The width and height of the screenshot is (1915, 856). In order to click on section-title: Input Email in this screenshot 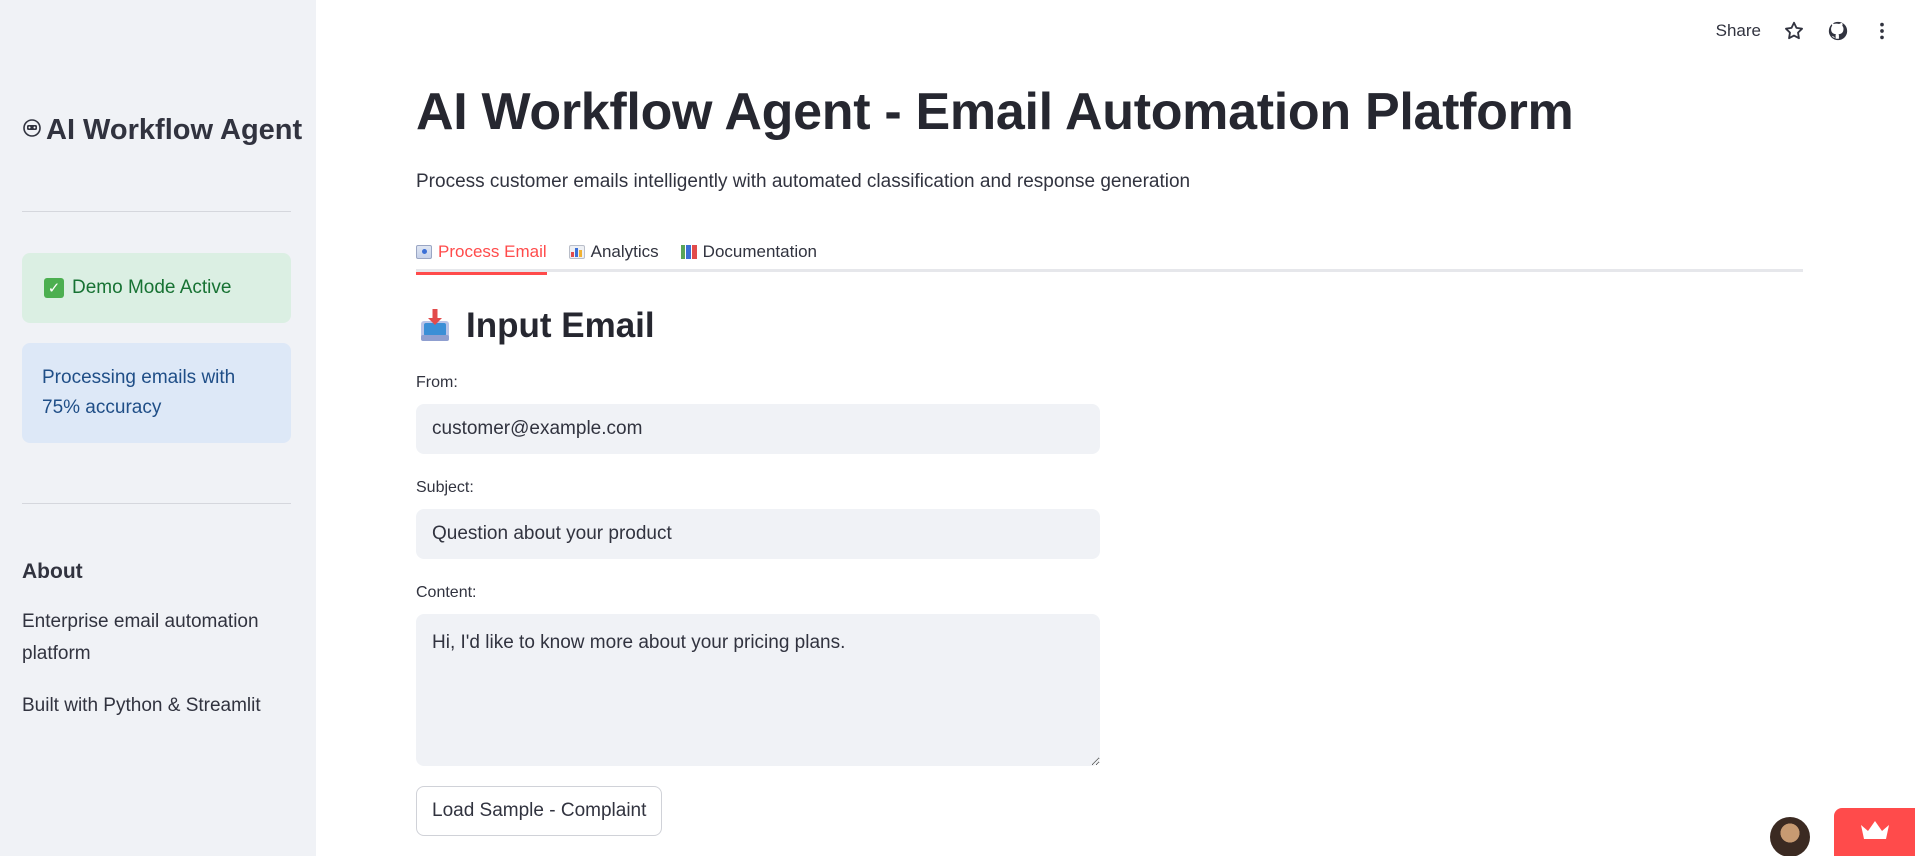, I will do `click(535, 326)`.